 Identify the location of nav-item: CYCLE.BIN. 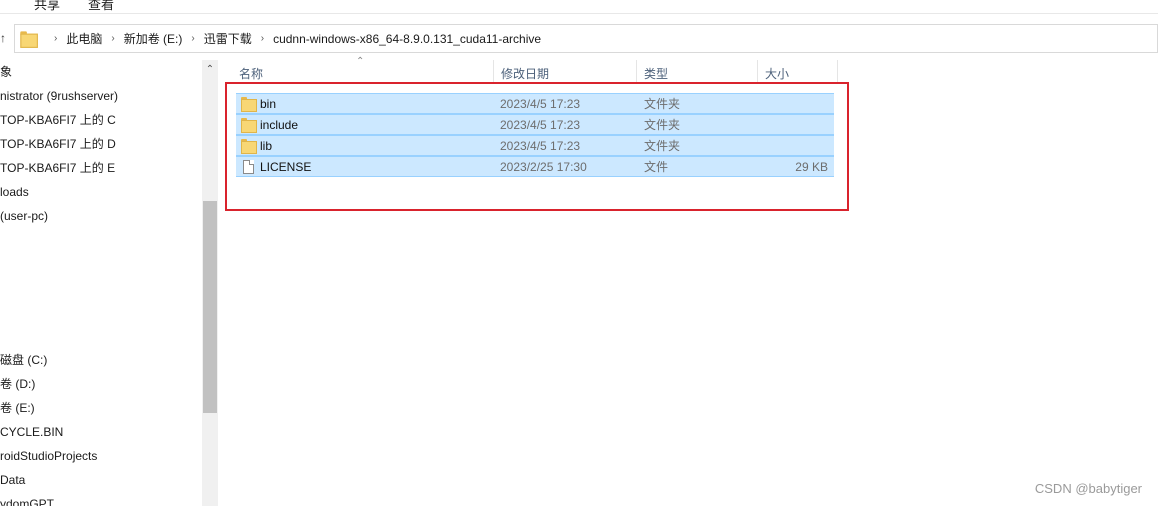
(31, 432).